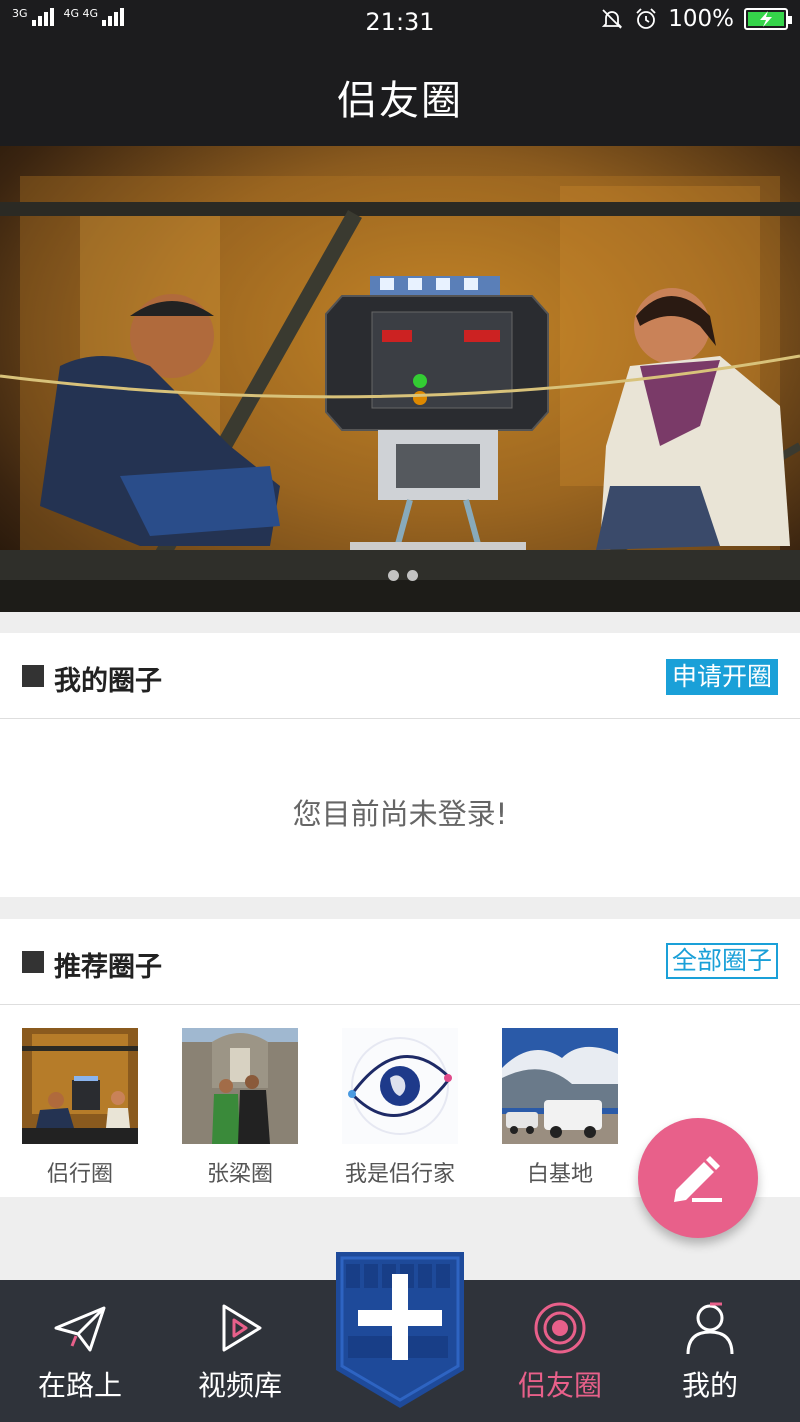  I want to click on circle-item: 白基地, so click(560, 1107).